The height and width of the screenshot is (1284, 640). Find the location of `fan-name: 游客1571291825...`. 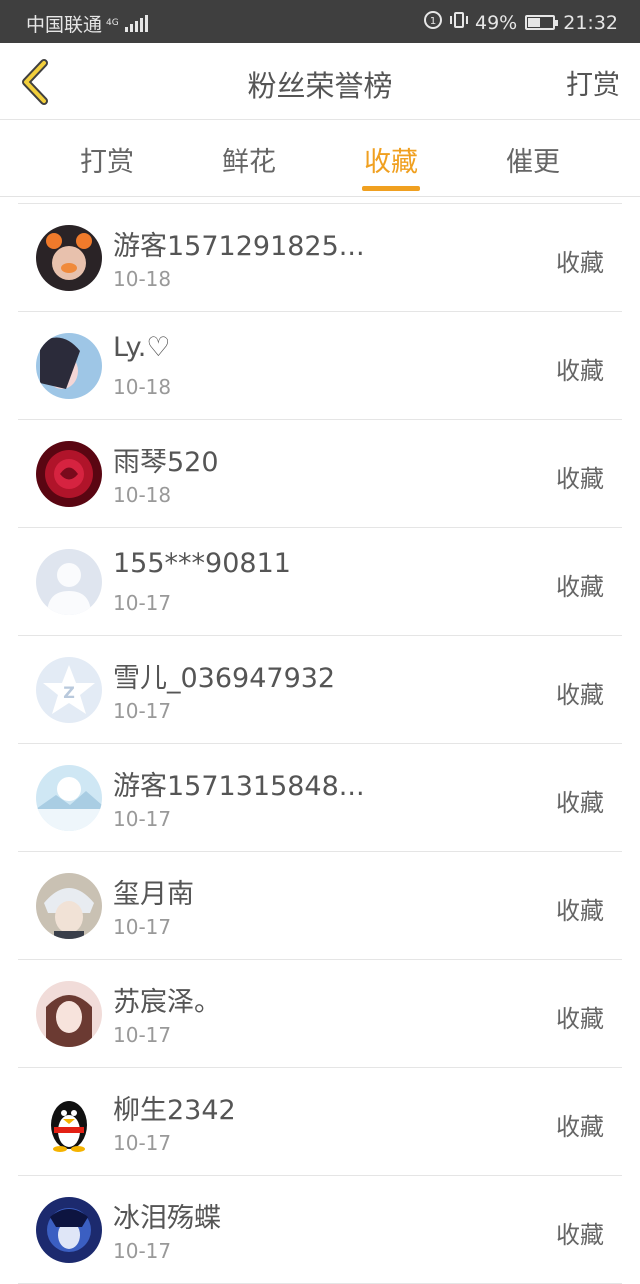

fan-name: 游客1571291825... is located at coordinates (239, 246).